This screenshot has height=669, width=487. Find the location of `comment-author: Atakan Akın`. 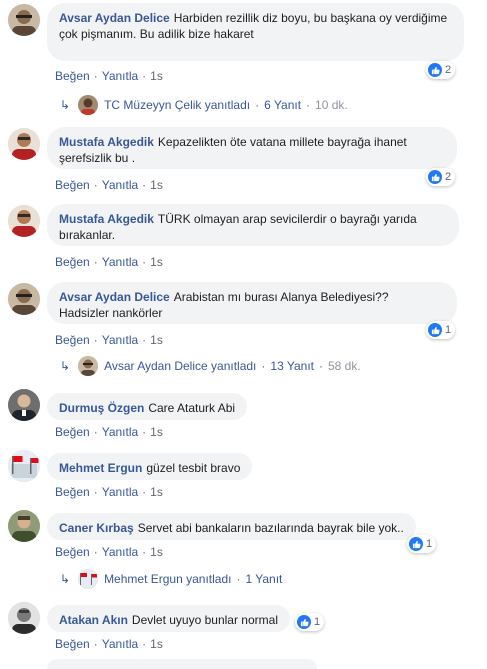

comment-author: Atakan Akın is located at coordinates (93, 620).